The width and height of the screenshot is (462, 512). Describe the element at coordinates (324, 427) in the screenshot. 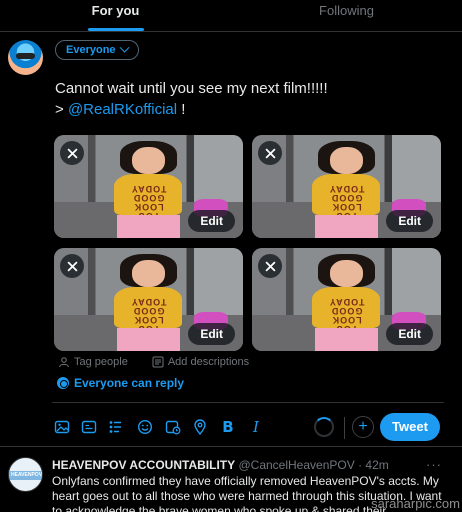

I see `character-count-ring` at that location.